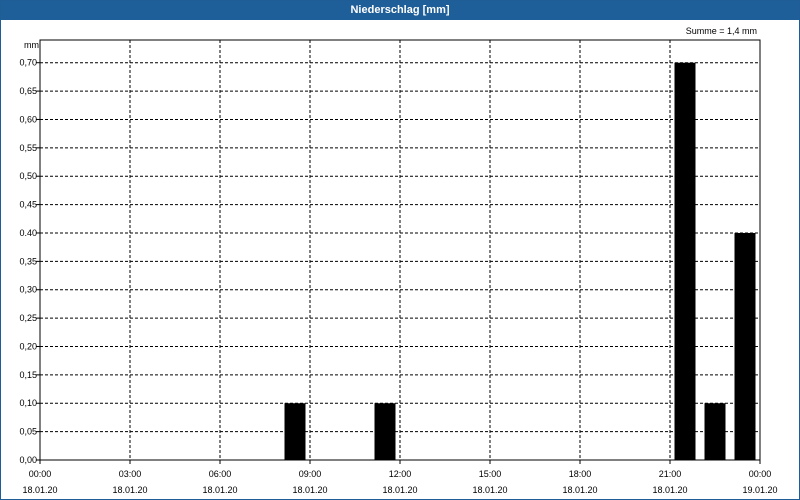  Describe the element at coordinates (28, 318) in the screenshot. I see `y-tick-label: 0,25` at that location.